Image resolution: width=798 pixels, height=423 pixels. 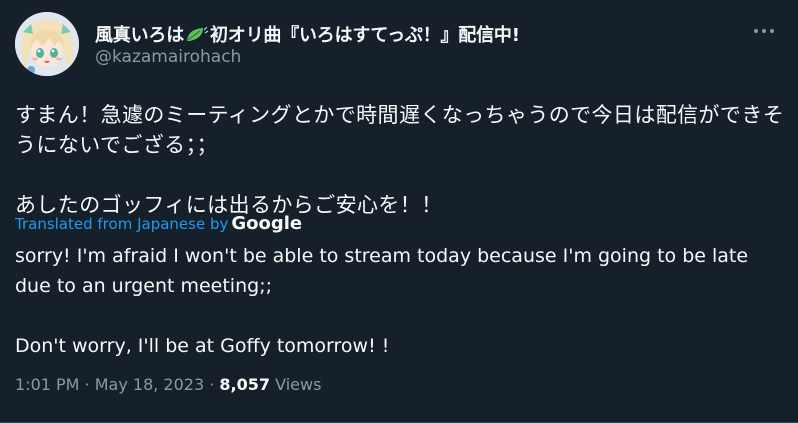 I want to click on display-name-part2: 初オリ曲『いろはすてっぷ！』配信中!, so click(x=365, y=35).